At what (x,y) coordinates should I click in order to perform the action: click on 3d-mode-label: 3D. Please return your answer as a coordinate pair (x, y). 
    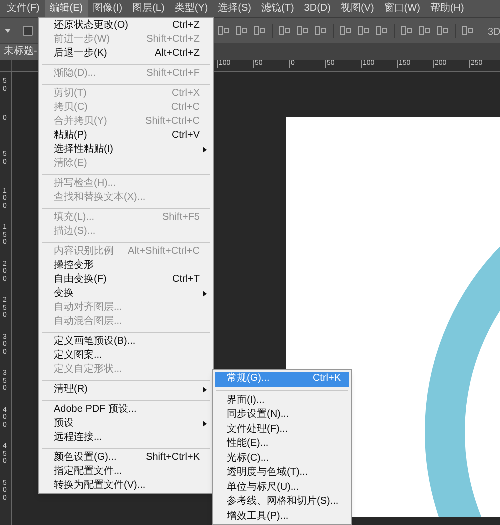
    Looking at the image, I should click on (494, 33).